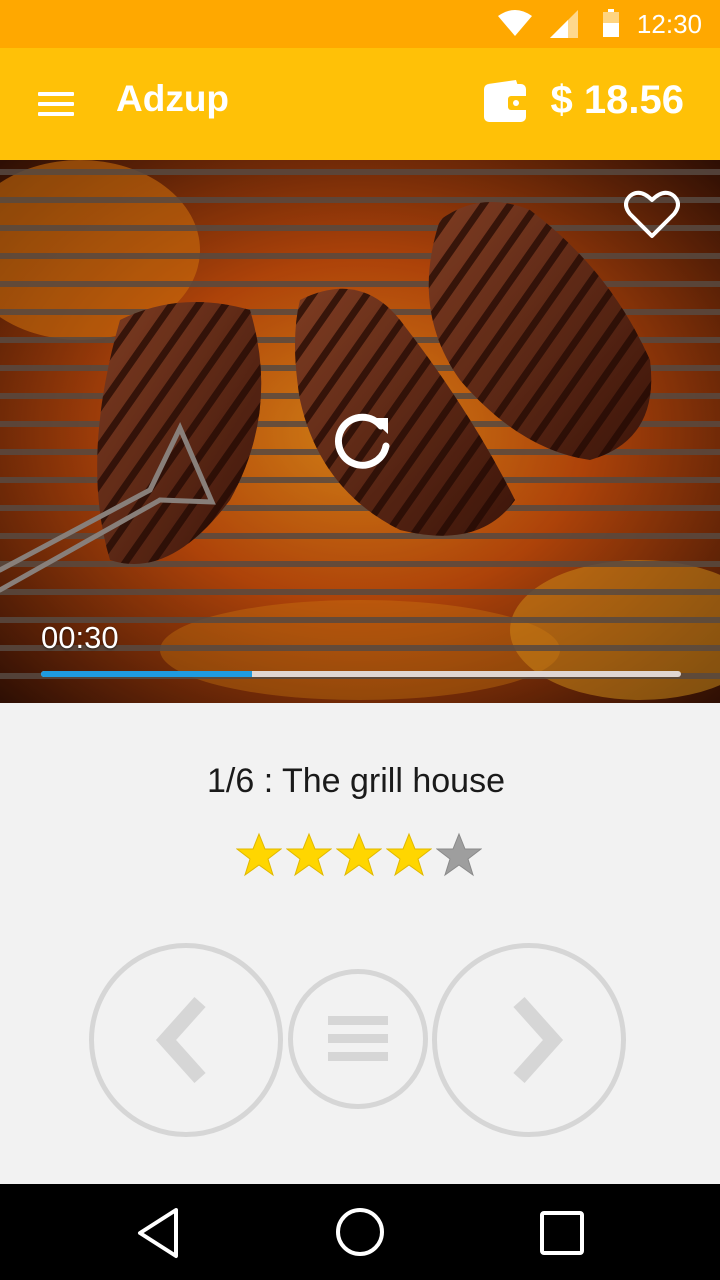  Describe the element at coordinates (564, 24) in the screenshot. I see `cell-signal-icon` at that location.